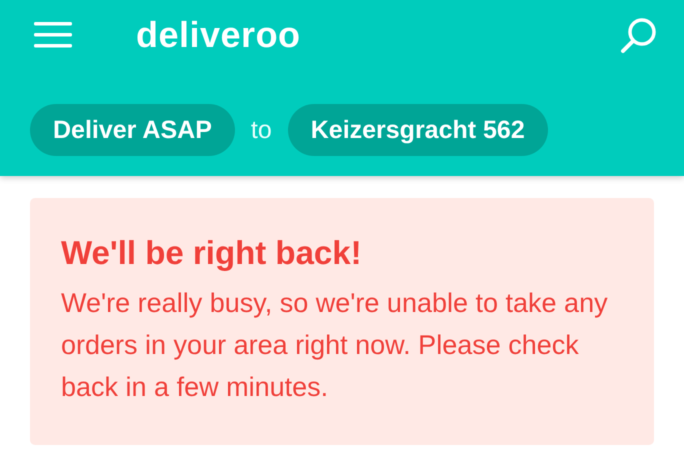 This screenshot has height=457, width=684. What do you see at coordinates (212, 253) in the screenshot?
I see `notice-title: We'll be right back!` at bounding box center [212, 253].